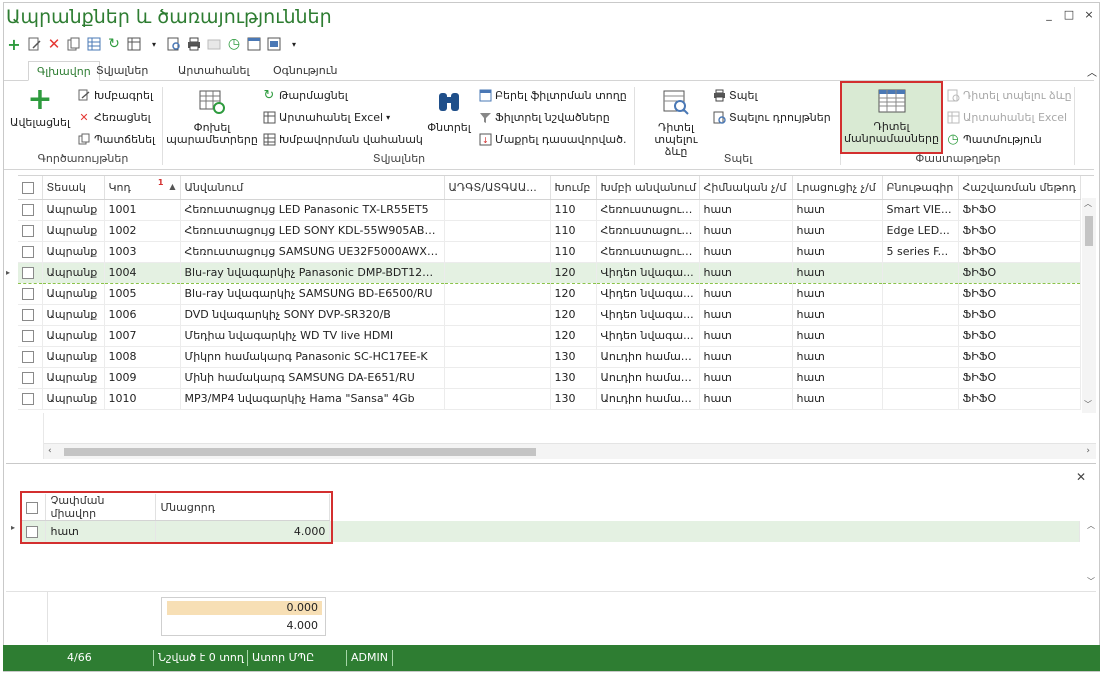 Image resolution: width=1103 pixels, height=674 pixels. What do you see at coordinates (305, 95) in the screenshot?
I see `refresh-button: ↻ Թարմացնել` at bounding box center [305, 95].